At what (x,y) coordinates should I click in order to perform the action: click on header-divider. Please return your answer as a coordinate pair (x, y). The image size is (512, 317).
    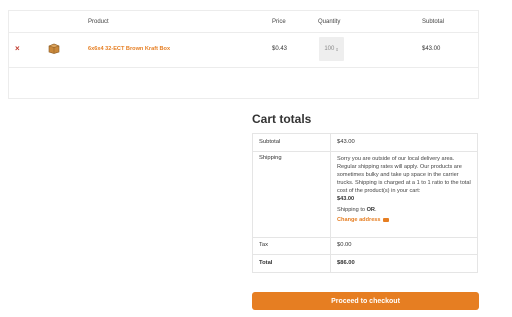
    Looking at the image, I should click on (243, 32).